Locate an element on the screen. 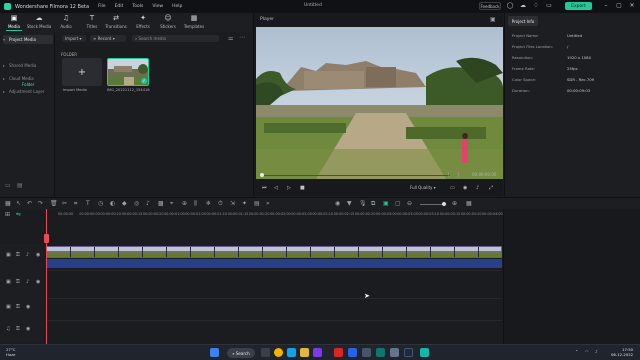 Image resolution: width=640 pixels, height=360 pixels. file-explorer-icon is located at coordinates (304, 352).